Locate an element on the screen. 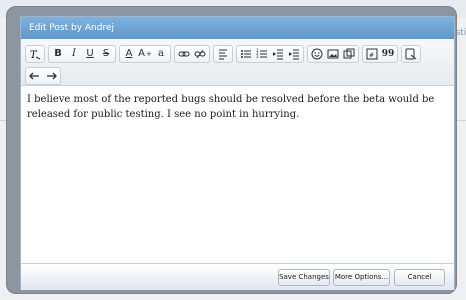 The height and width of the screenshot is (300, 466). italic-label: I is located at coordinates (74, 53).